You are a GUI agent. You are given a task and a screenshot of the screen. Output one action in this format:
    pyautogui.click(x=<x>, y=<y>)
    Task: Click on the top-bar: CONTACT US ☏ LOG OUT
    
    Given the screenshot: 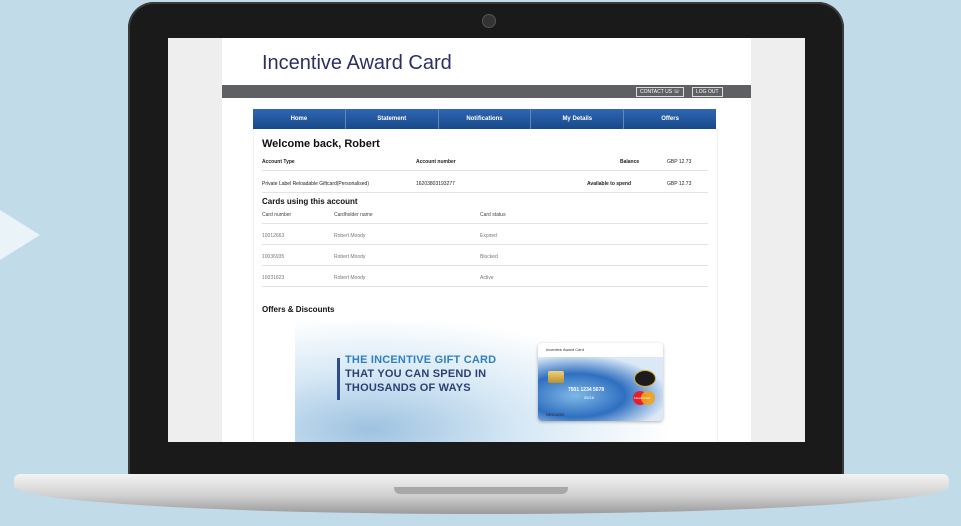 What is the action you would take?
    pyautogui.click(x=486, y=91)
    